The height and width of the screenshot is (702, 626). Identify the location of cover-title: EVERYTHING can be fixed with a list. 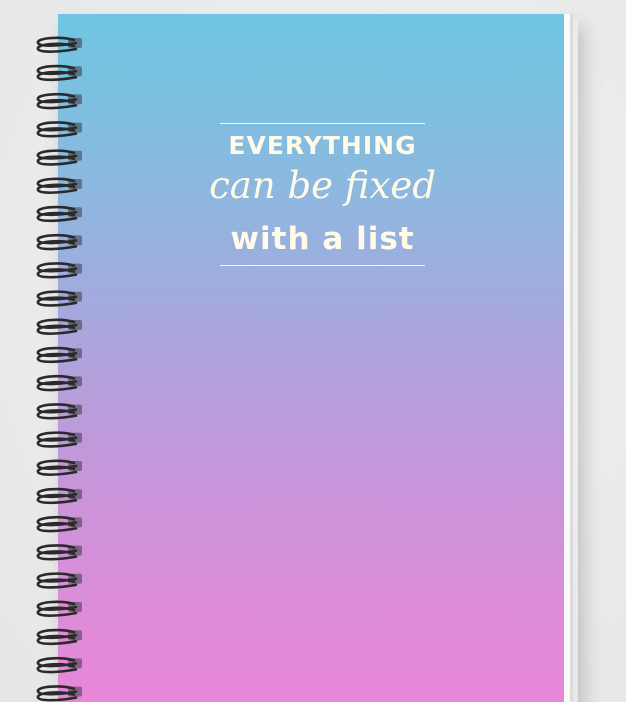
(322, 195).